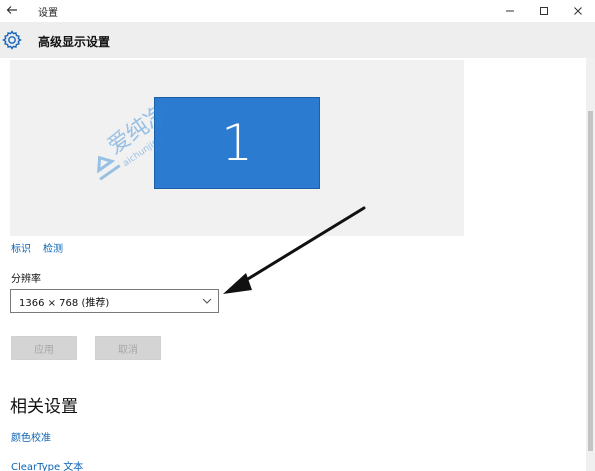 The image size is (595, 471). What do you see at coordinates (64, 303) in the screenshot?
I see `resolution-value: 1366 × 768 (推荐)` at bounding box center [64, 303].